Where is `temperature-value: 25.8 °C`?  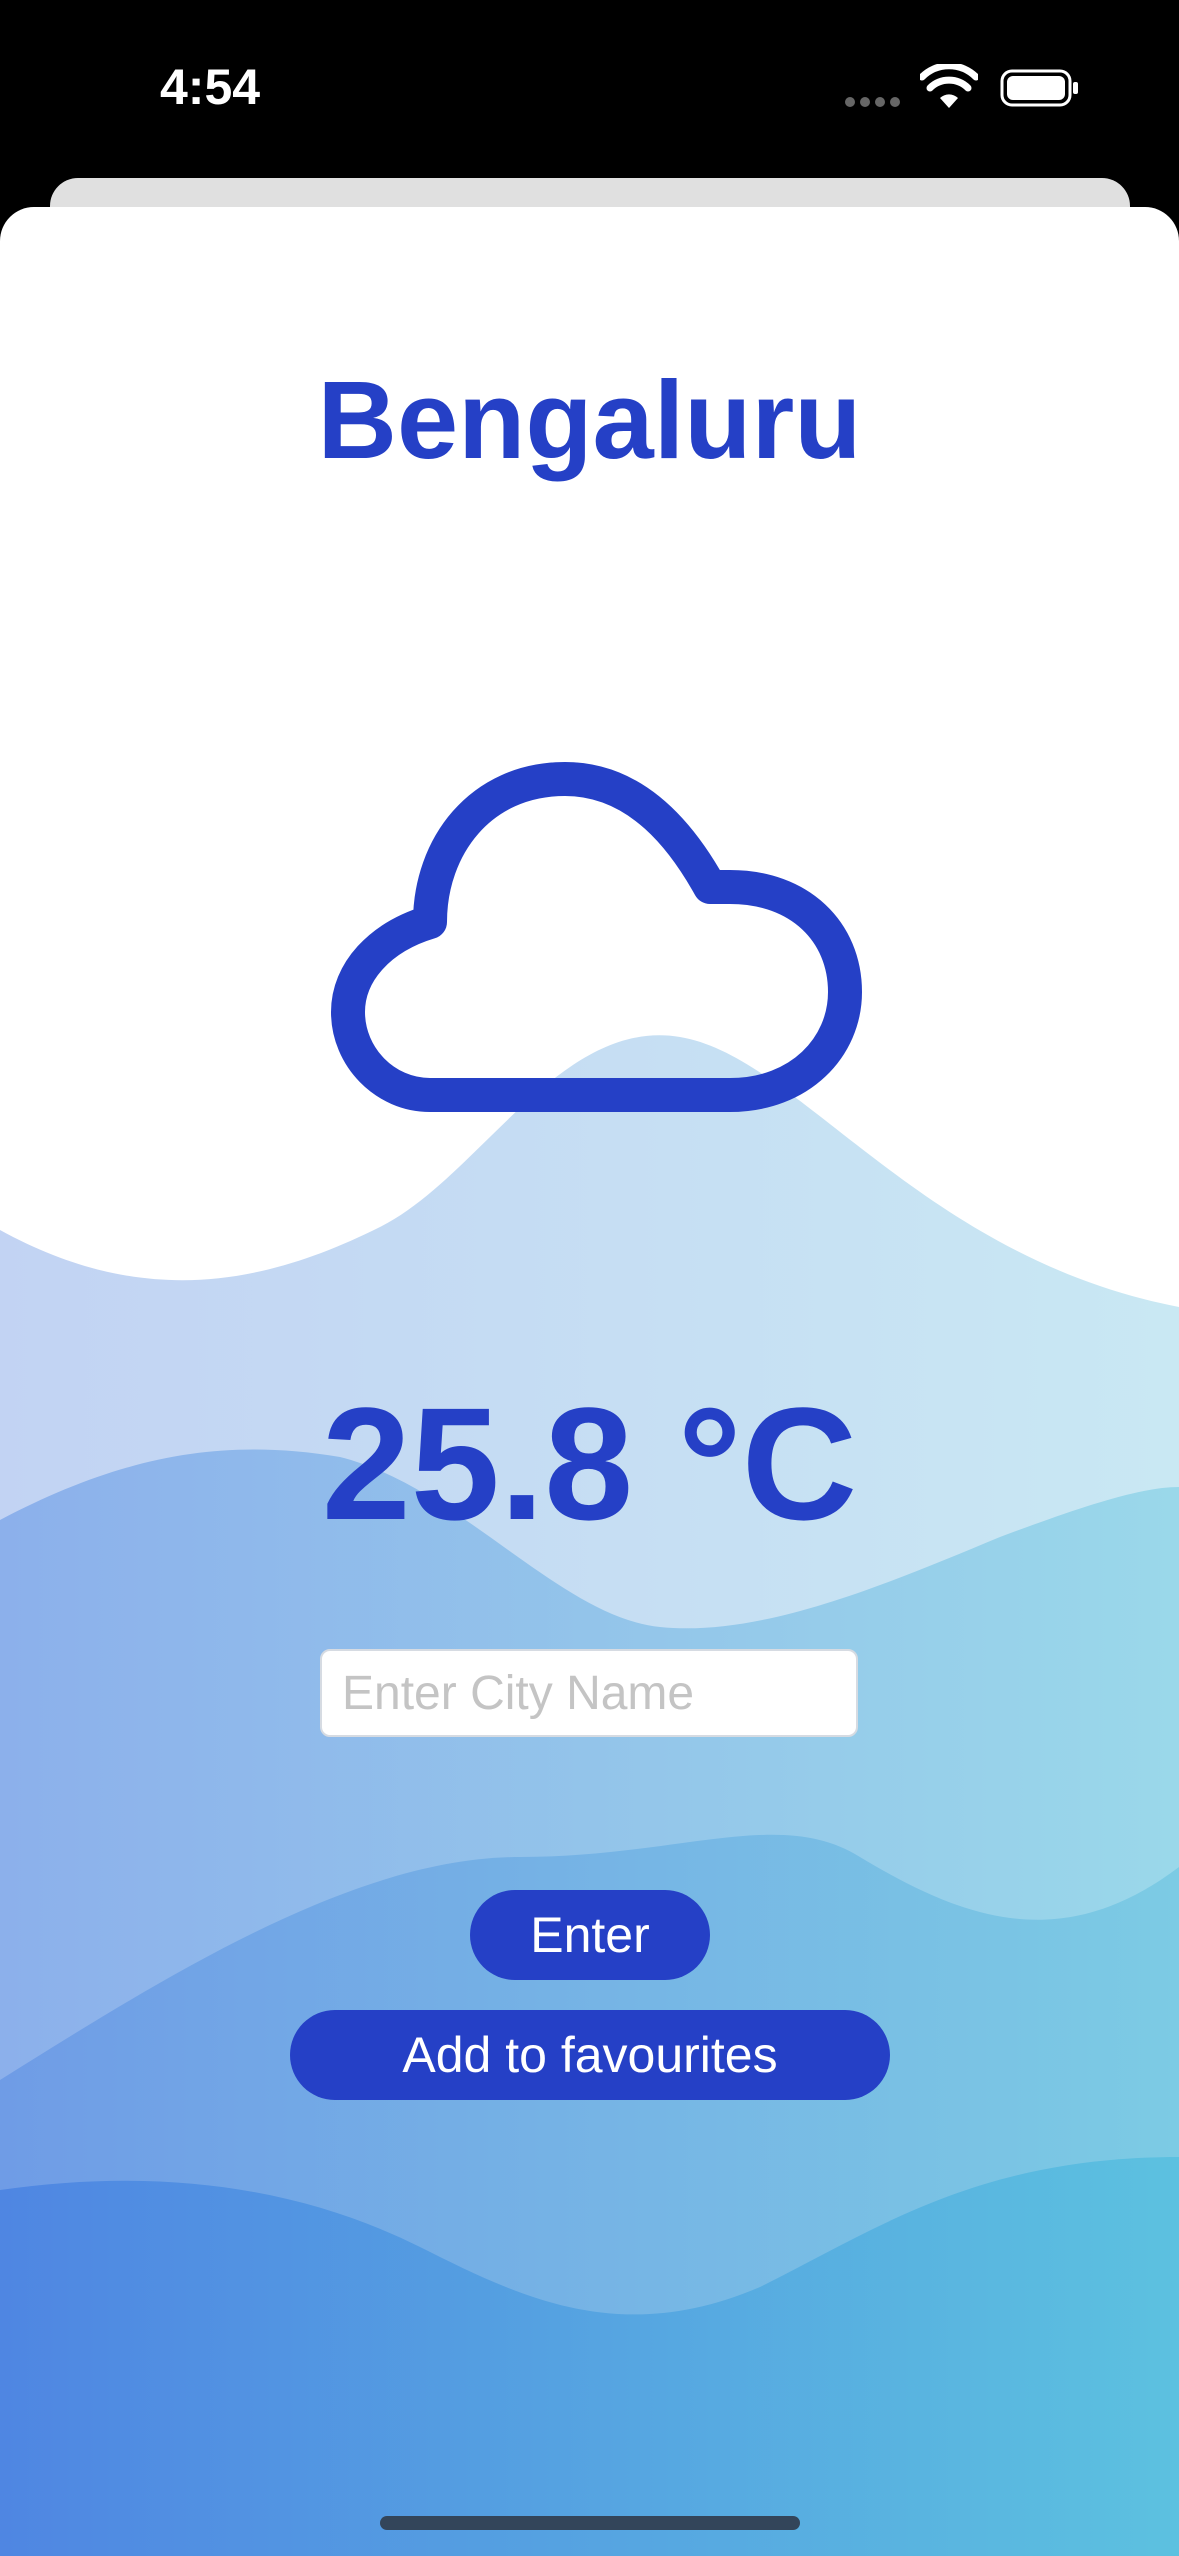
temperature-value: 25.8 °C is located at coordinates (589, 1463).